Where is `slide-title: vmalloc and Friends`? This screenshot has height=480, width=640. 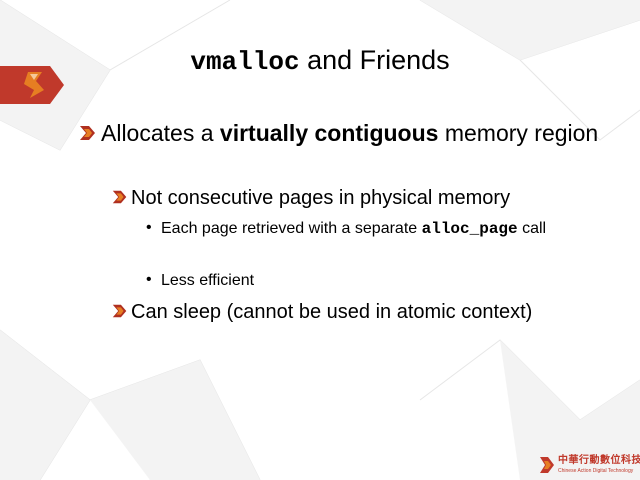
slide-title: vmalloc and Friends is located at coordinates (320, 61).